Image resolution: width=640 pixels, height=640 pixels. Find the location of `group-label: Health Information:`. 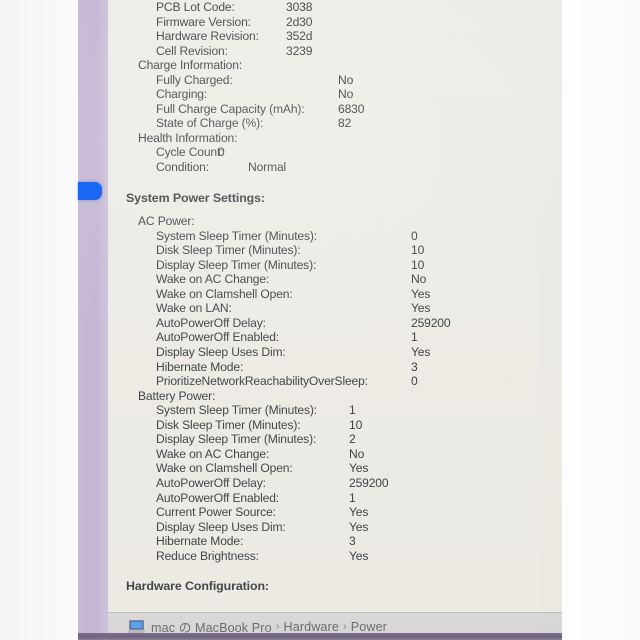

group-label: Health Information: is located at coordinates (188, 137).